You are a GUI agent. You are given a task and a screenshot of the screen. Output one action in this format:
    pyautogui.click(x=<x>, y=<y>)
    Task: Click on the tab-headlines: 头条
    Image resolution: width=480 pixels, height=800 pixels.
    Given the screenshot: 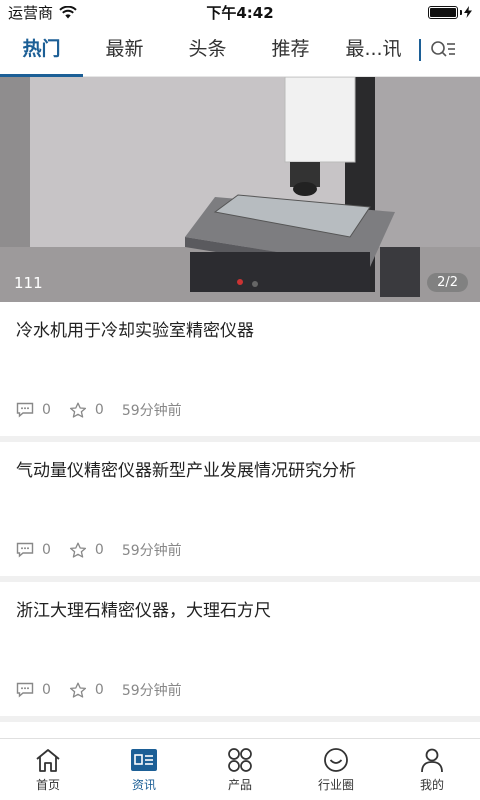 What is the action you would take?
    pyautogui.click(x=207, y=50)
    